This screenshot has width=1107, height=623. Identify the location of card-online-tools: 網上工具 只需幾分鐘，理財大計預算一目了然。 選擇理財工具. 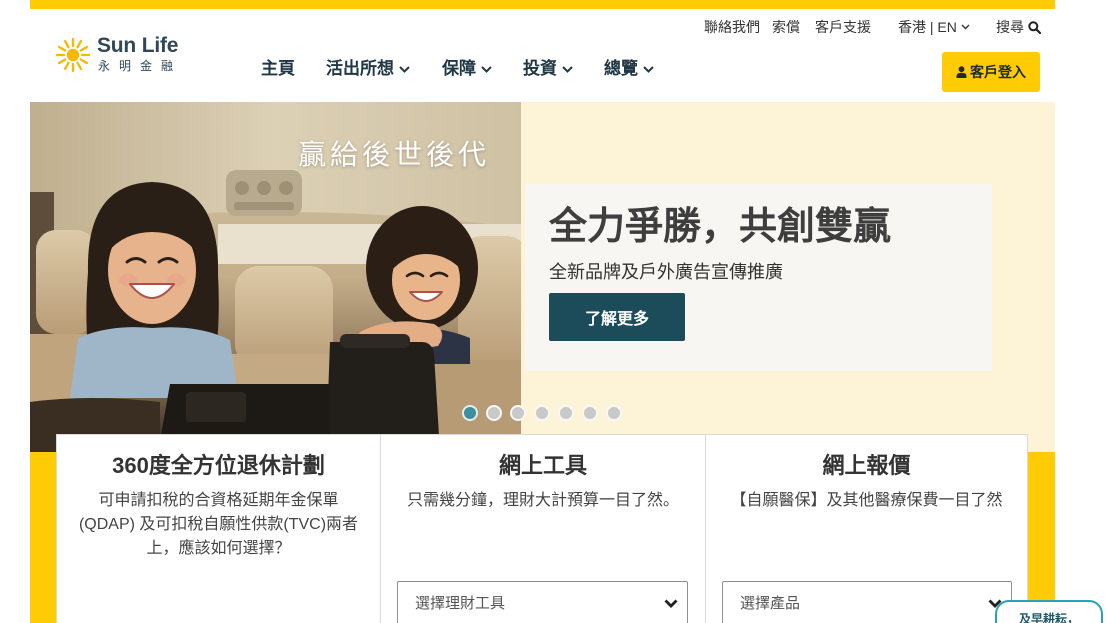
(543, 529).